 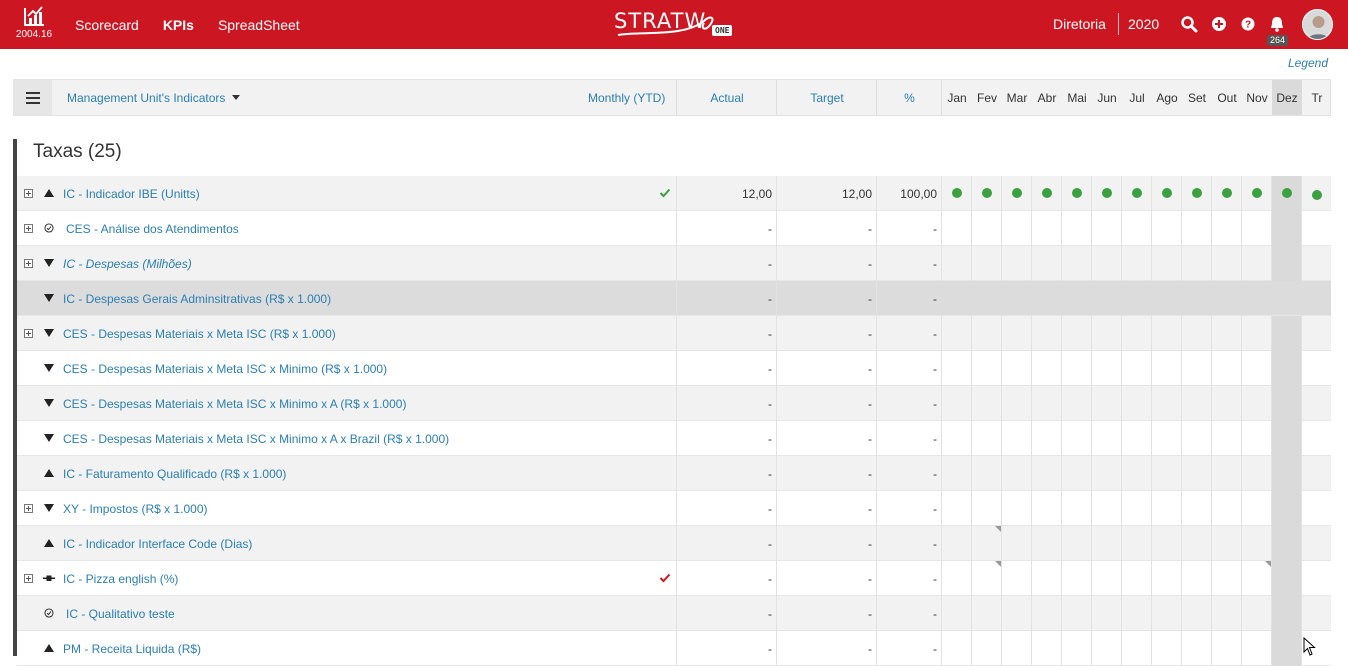 What do you see at coordinates (120, 578) in the screenshot?
I see `kpi-name-link: IC - Pizza english (%)` at bounding box center [120, 578].